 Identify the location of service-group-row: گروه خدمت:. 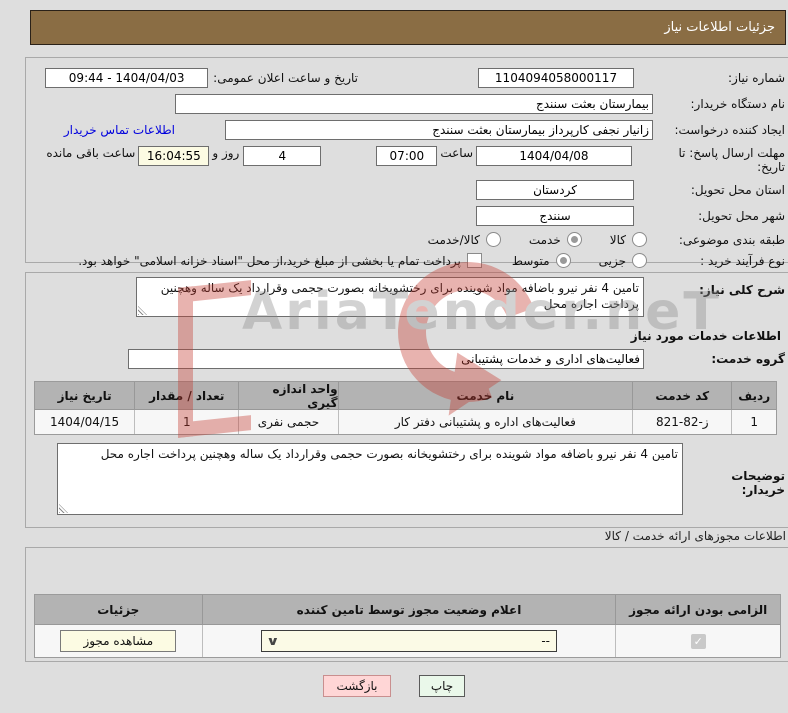
(405, 359).